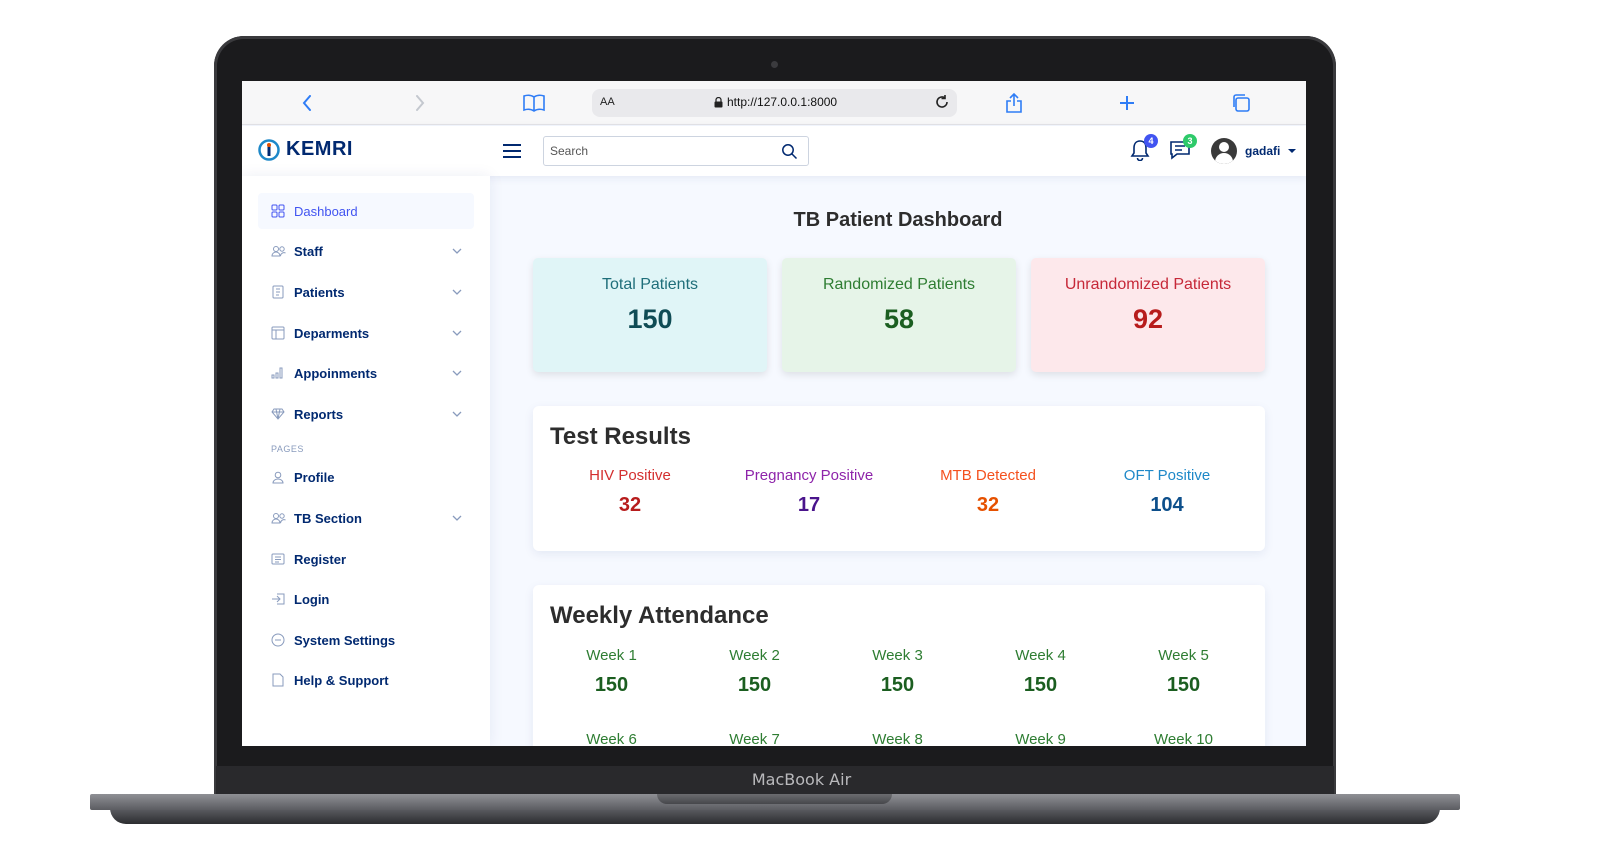 The height and width of the screenshot is (867, 1603). What do you see at coordinates (308, 251) in the screenshot?
I see `sidebar-item-label: Staff` at bounding box center [308, 251].